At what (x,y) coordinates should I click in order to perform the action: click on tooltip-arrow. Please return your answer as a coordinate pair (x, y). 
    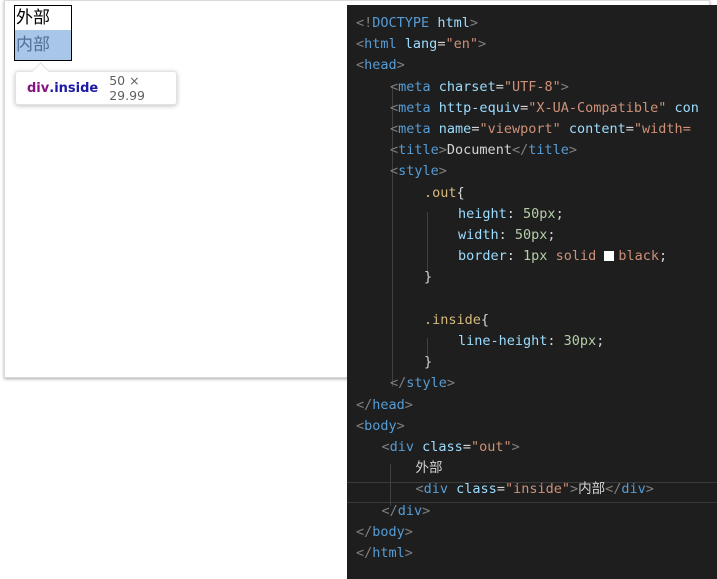
    Looking at the image, I should click on (40, 71).